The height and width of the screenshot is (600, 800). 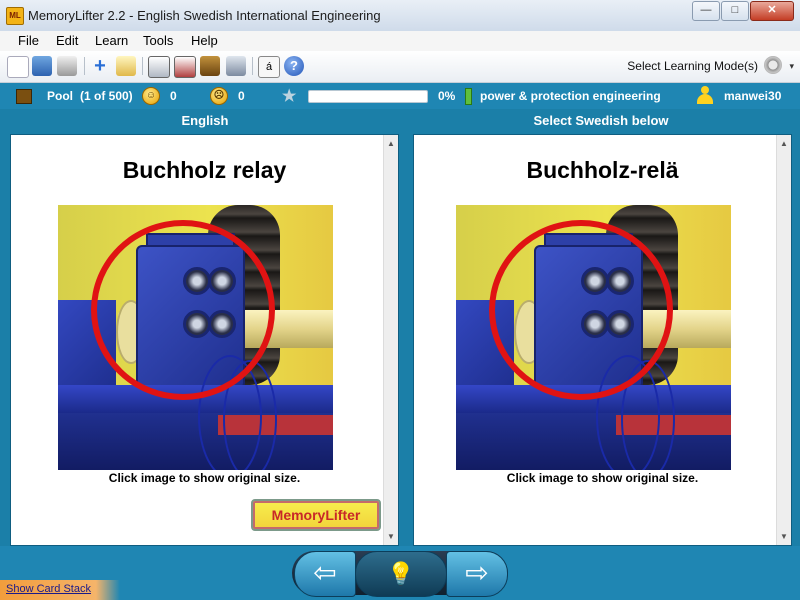 What do you see at coordinates (236, 66) in the screenshot?
I see `tools-icon` at bounding box center [236, 66].